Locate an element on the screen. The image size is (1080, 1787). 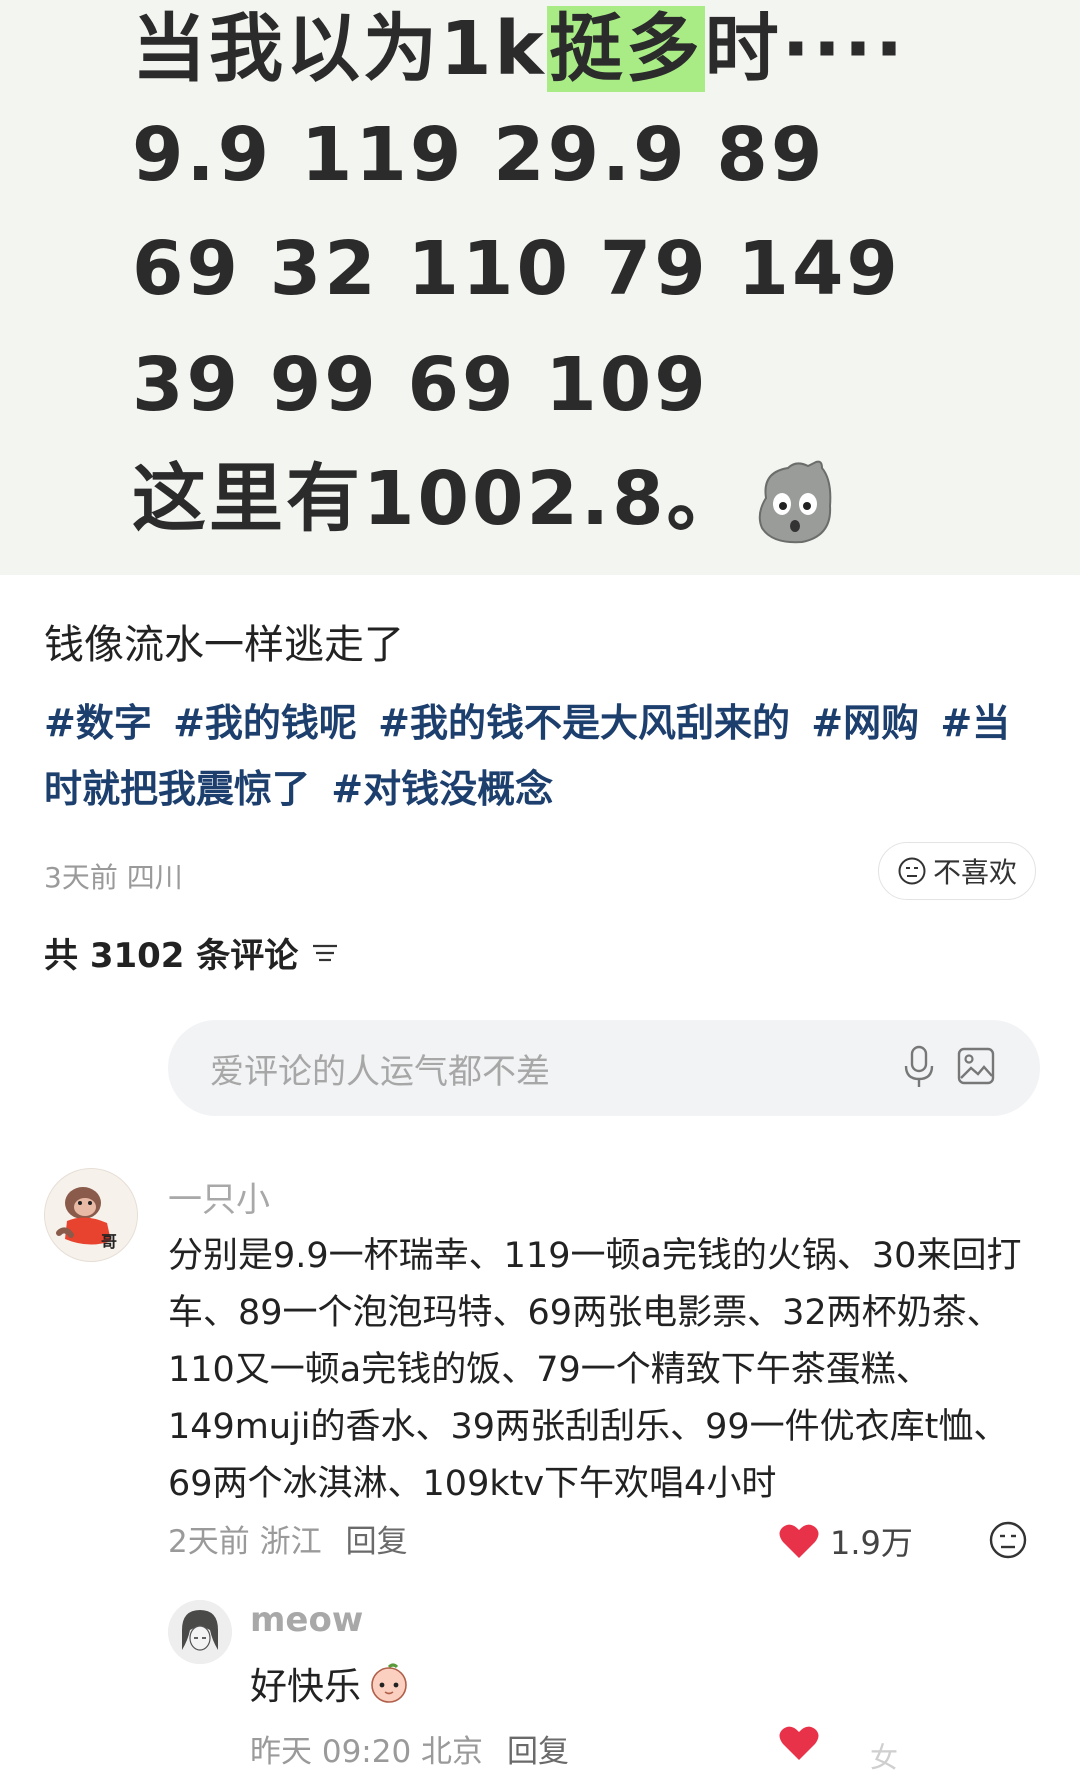
rock-emoji-icon is located at coordinates (795, 502).